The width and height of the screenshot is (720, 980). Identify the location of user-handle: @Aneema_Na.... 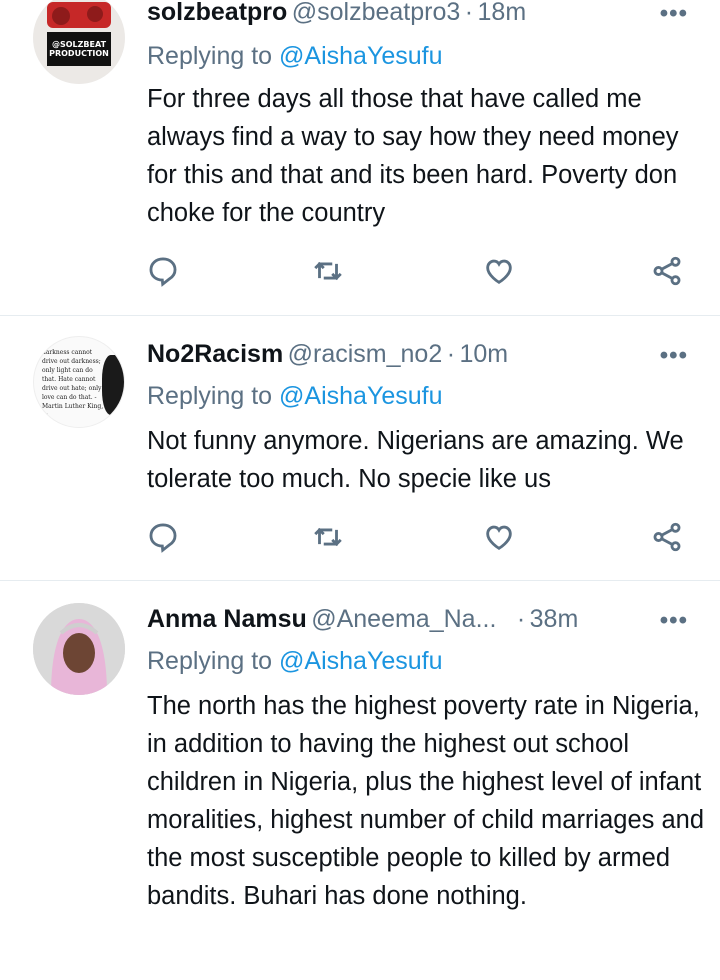
(403, 619).